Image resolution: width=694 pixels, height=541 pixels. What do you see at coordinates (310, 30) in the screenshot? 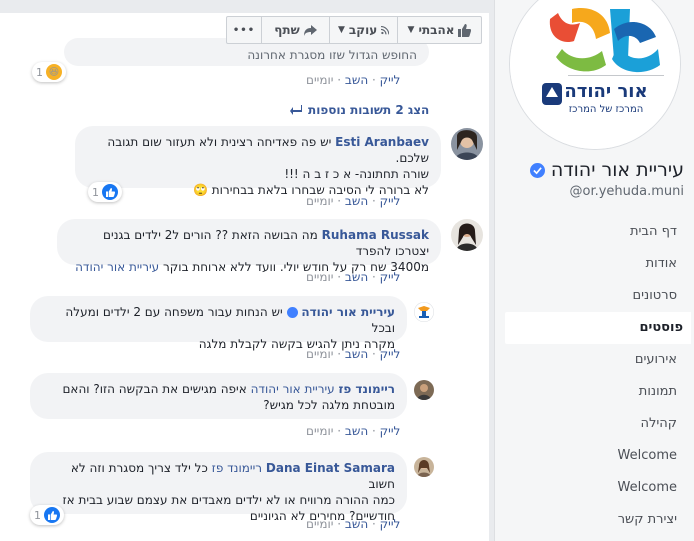
I see `share-icon` at bounding box center [310, 30].